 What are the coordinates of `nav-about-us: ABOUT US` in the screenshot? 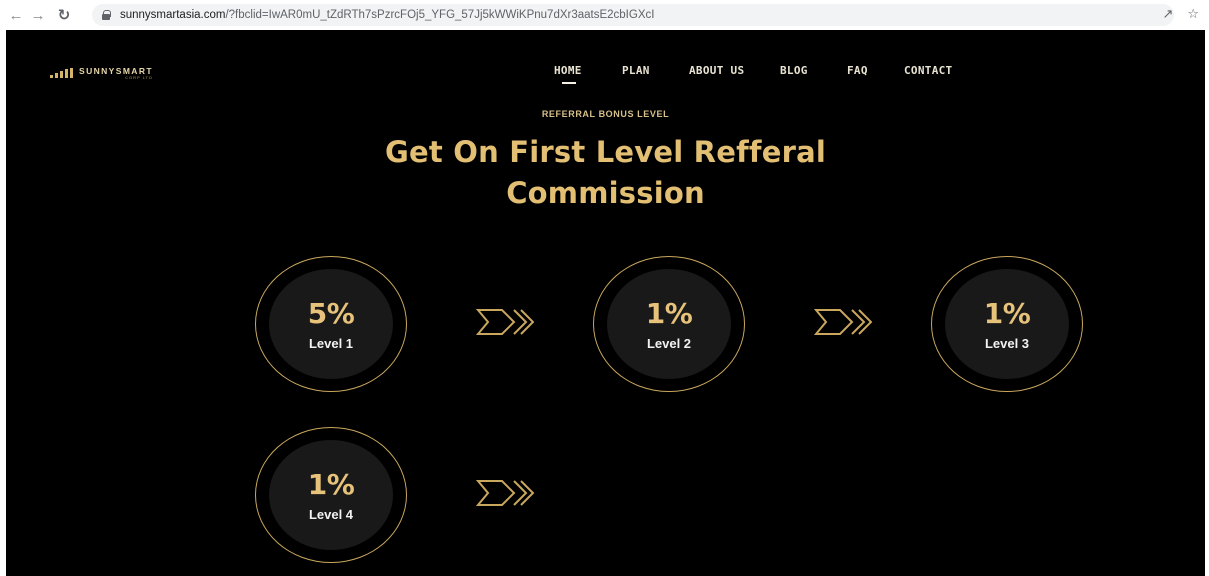 It's located at (716, 70).